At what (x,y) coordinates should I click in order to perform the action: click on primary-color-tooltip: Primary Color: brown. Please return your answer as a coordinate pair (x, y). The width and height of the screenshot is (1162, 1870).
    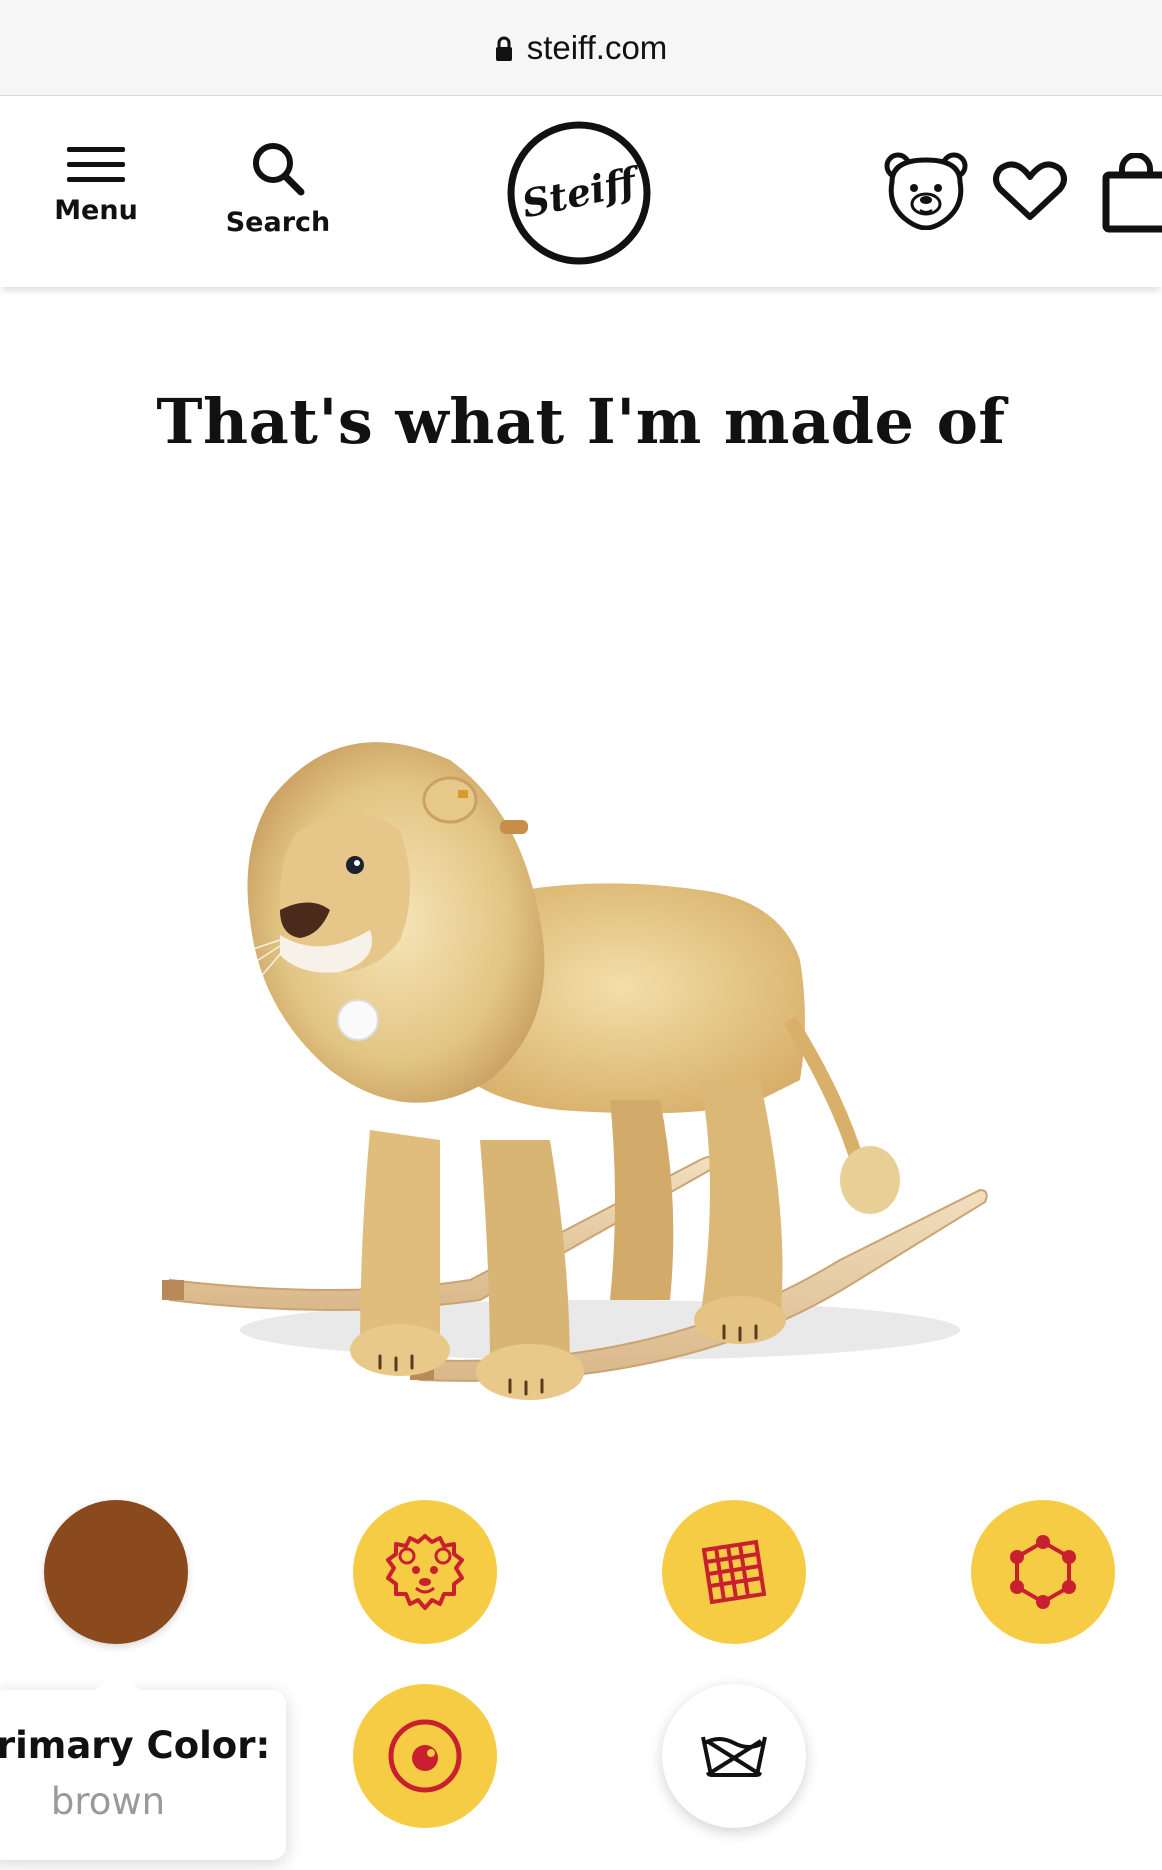
    Looking at the image, I should click on (143, 1764).